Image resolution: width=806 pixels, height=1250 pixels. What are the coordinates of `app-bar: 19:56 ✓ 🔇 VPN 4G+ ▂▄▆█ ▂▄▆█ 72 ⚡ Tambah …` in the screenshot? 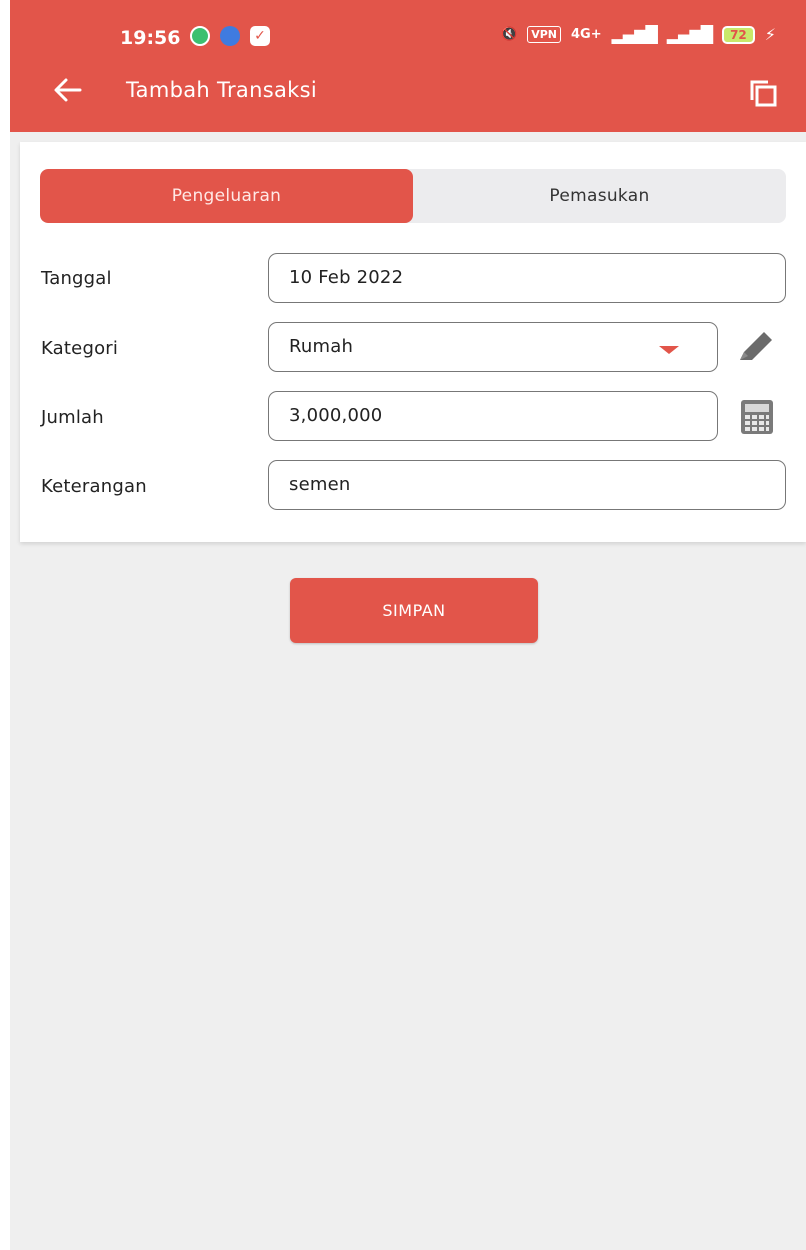 It's located at (408, 66).